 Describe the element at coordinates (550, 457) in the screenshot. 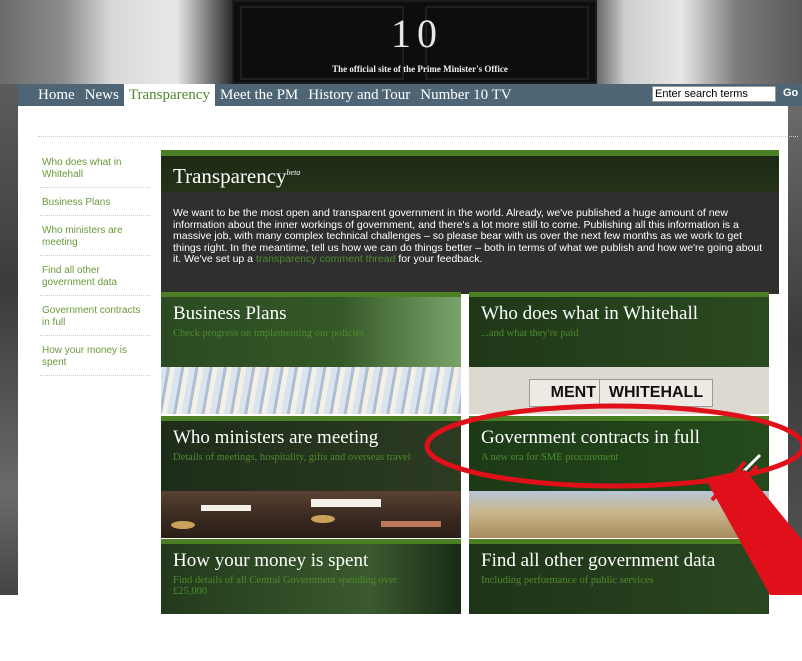

I see `tile-subtitle: A new era for SME procurement` at that location.